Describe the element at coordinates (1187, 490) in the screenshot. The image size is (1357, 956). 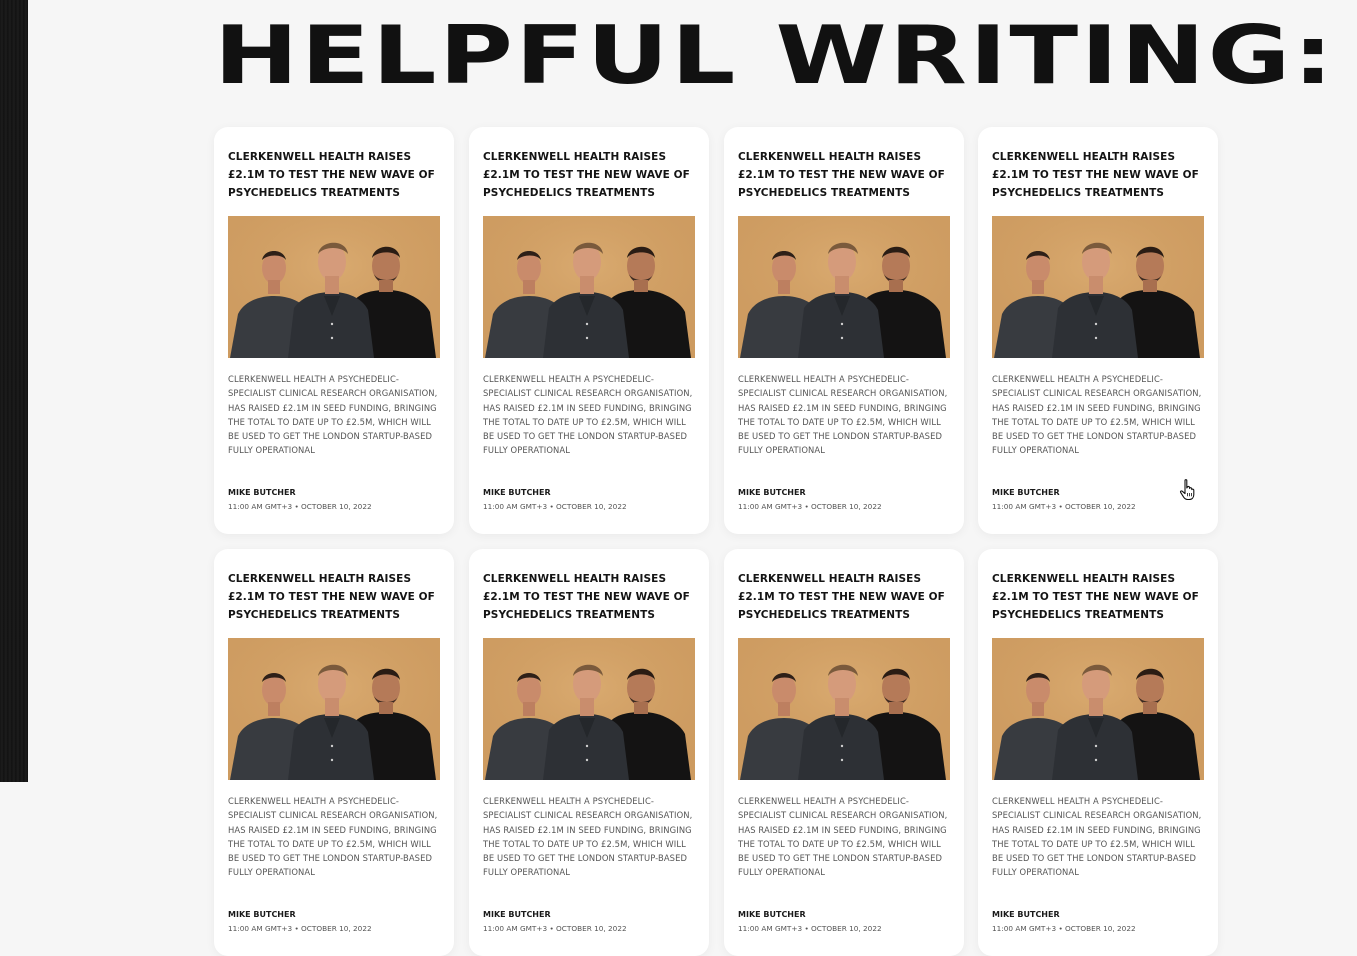
I see `hand-pointer-icon` at that location.